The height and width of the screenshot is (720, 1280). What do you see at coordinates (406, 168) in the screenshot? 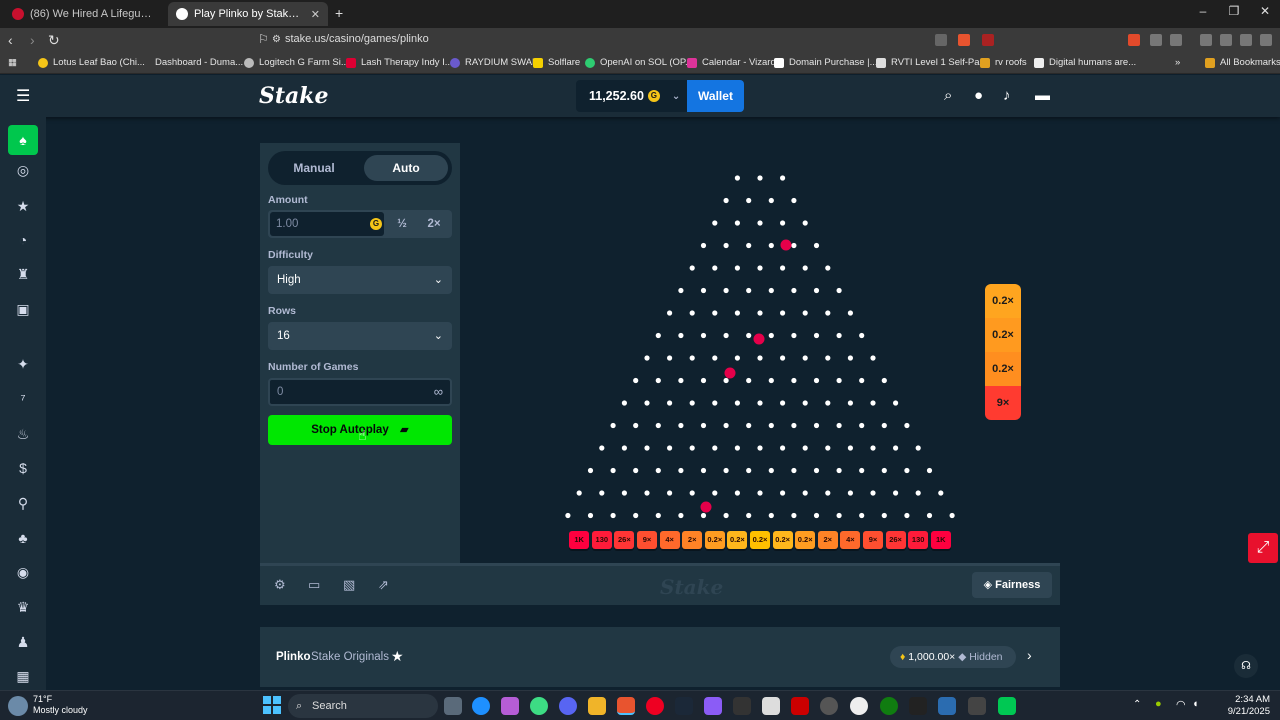
I see `tab-auto: Auto` at bounding box center [406, 168].